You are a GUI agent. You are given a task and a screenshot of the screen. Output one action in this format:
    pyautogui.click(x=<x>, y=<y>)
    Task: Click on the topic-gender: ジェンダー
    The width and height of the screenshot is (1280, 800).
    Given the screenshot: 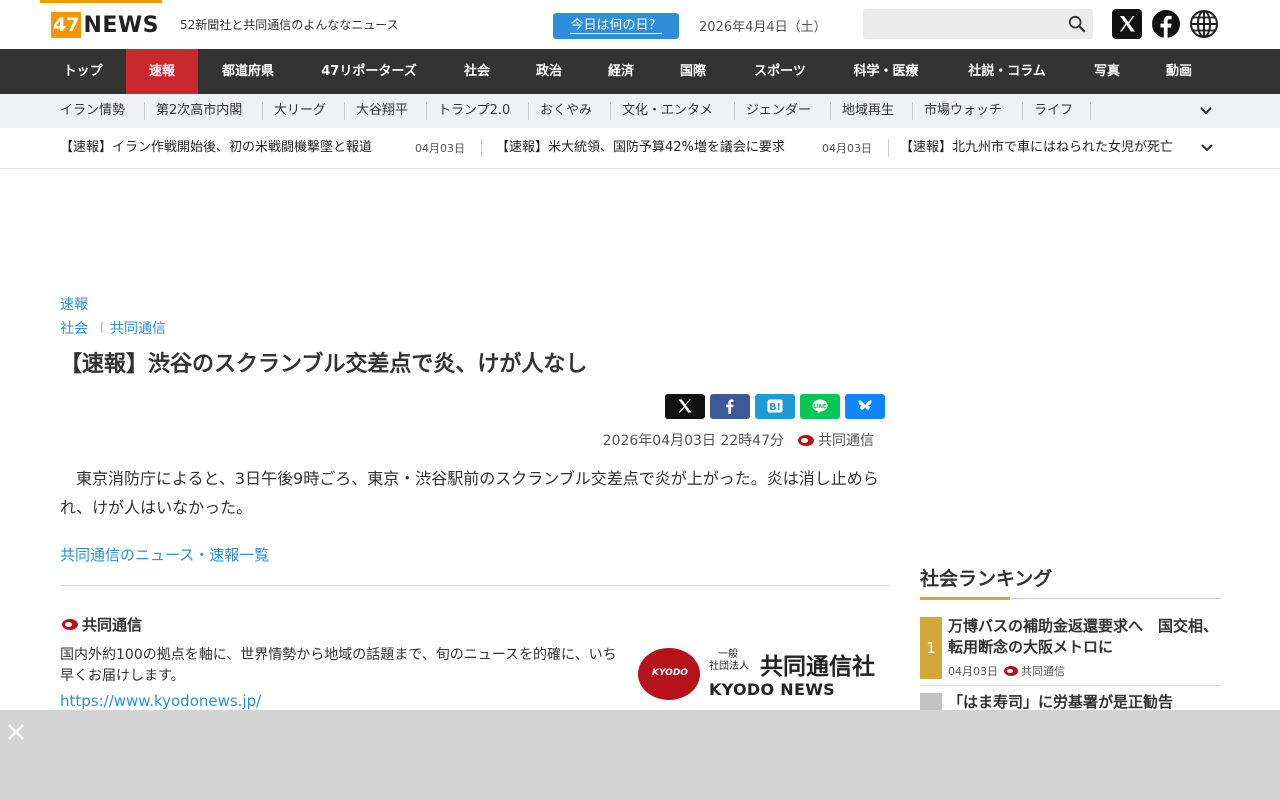 What is the action you would take?
    pyautogui.click(x=778, y=111)
    